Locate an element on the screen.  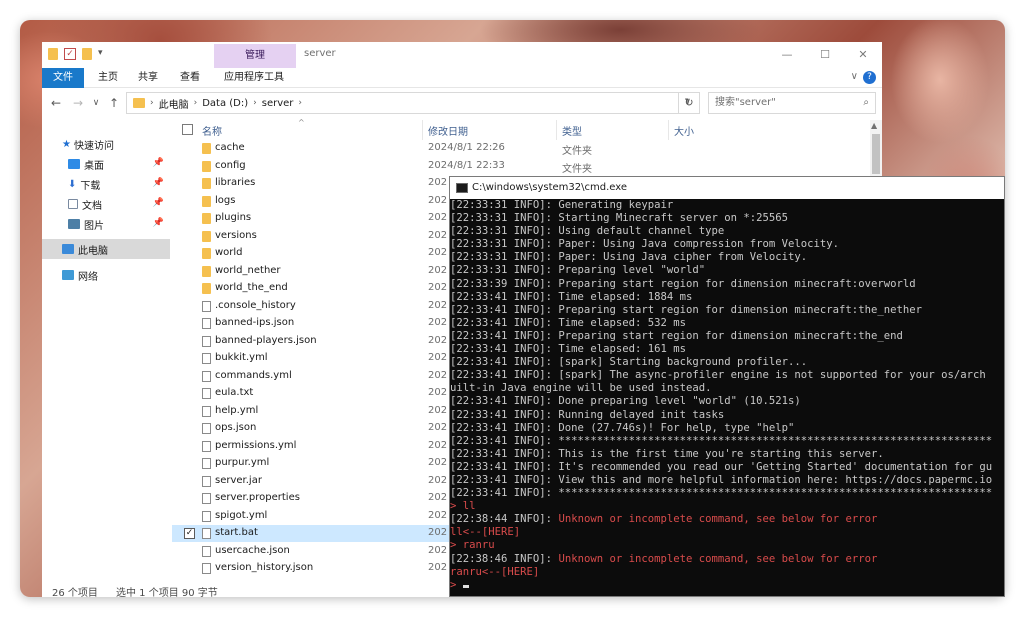
file-name: world_the_end is located at coordinates (251, 287).